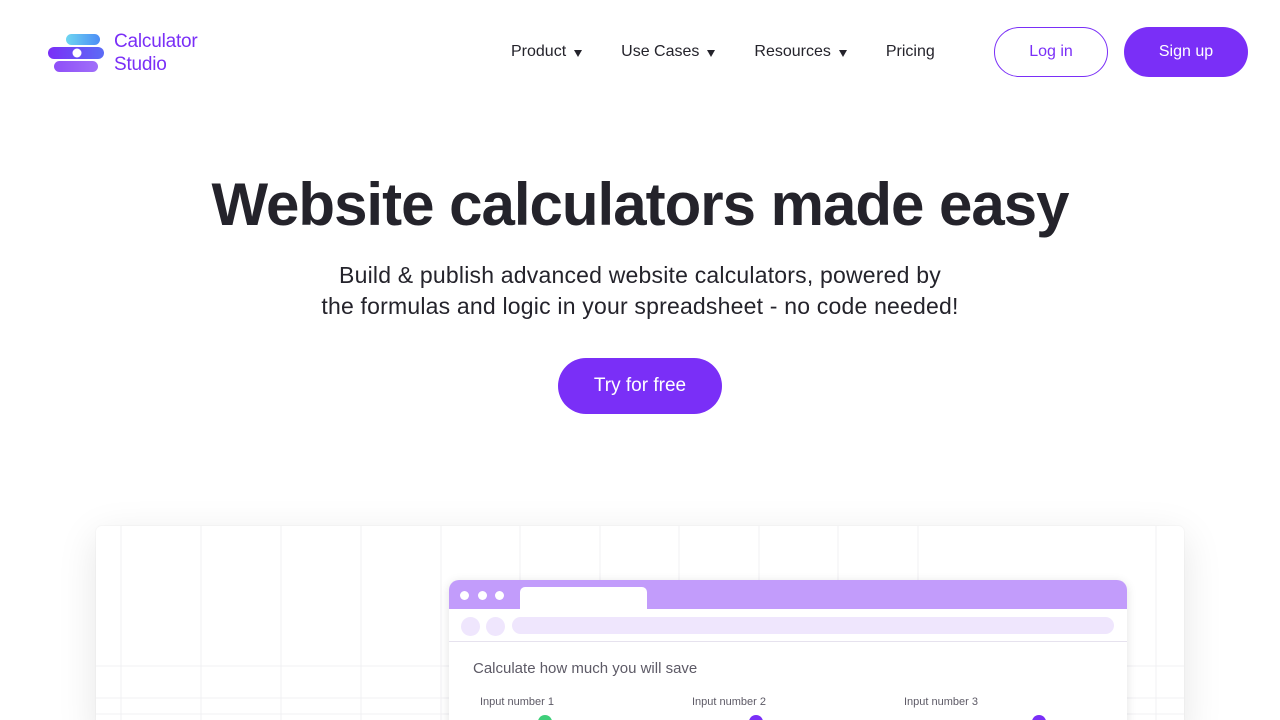 This screenshot has height=720, width=1280. Describe the element at coordinates (941, 702) in the screenshot. I see `input-label: Input number 3` at that location.